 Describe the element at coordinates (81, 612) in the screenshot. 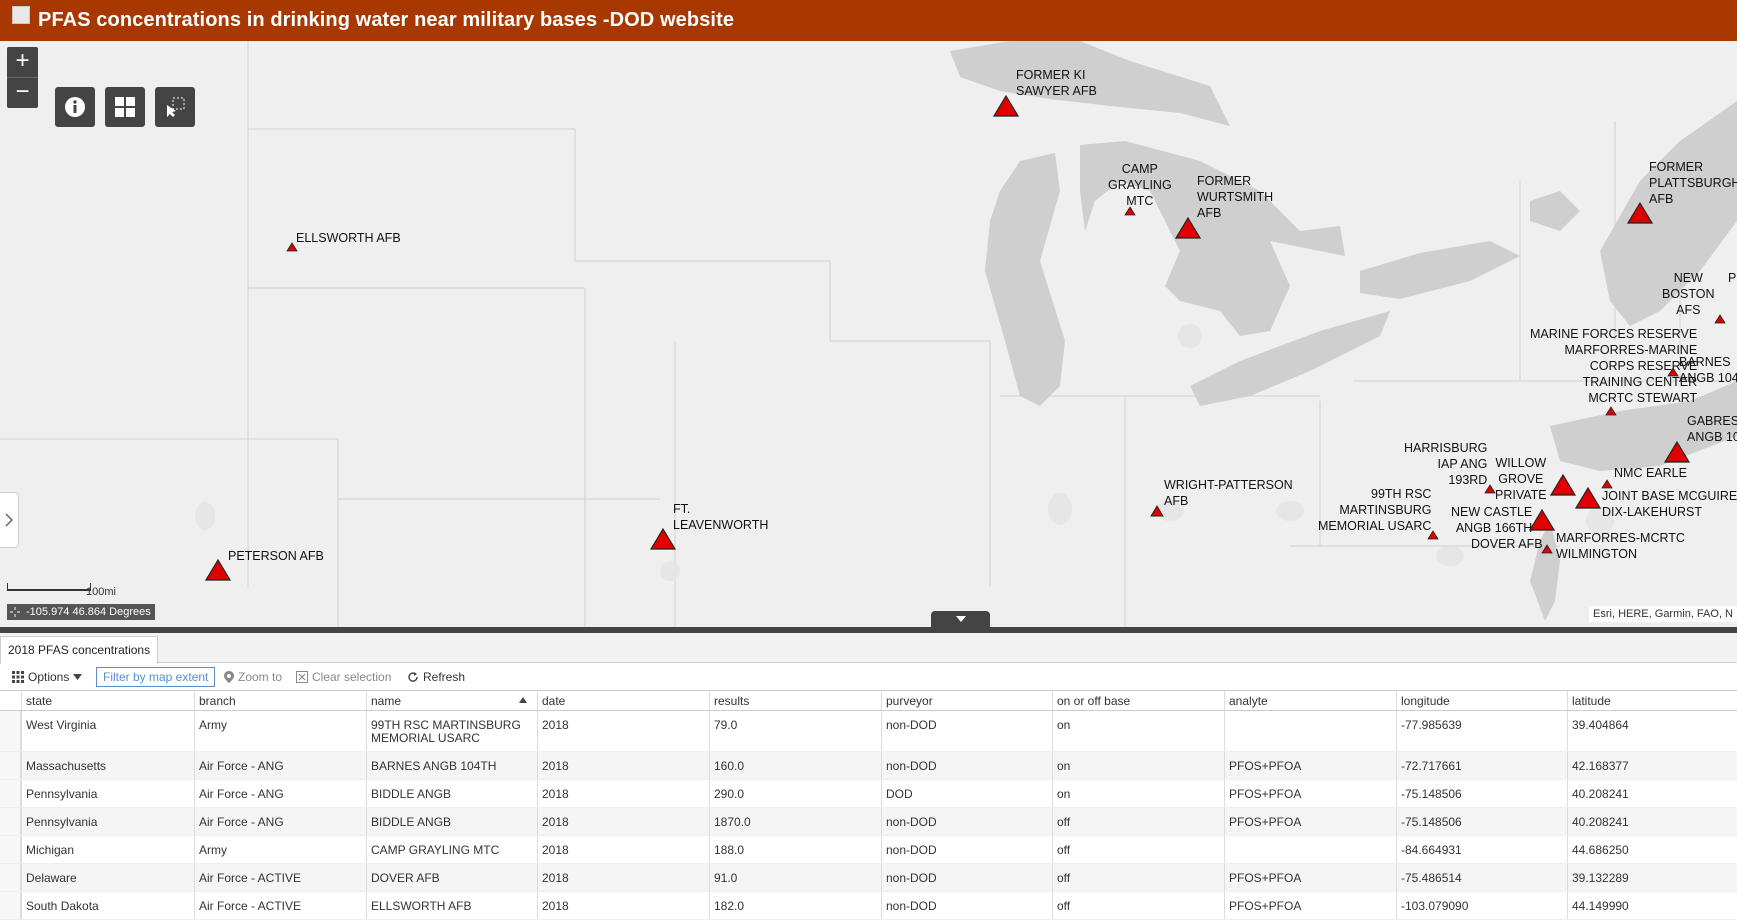

I see `coordinate-readout: -105.974 46.864 Degrees` at that location.